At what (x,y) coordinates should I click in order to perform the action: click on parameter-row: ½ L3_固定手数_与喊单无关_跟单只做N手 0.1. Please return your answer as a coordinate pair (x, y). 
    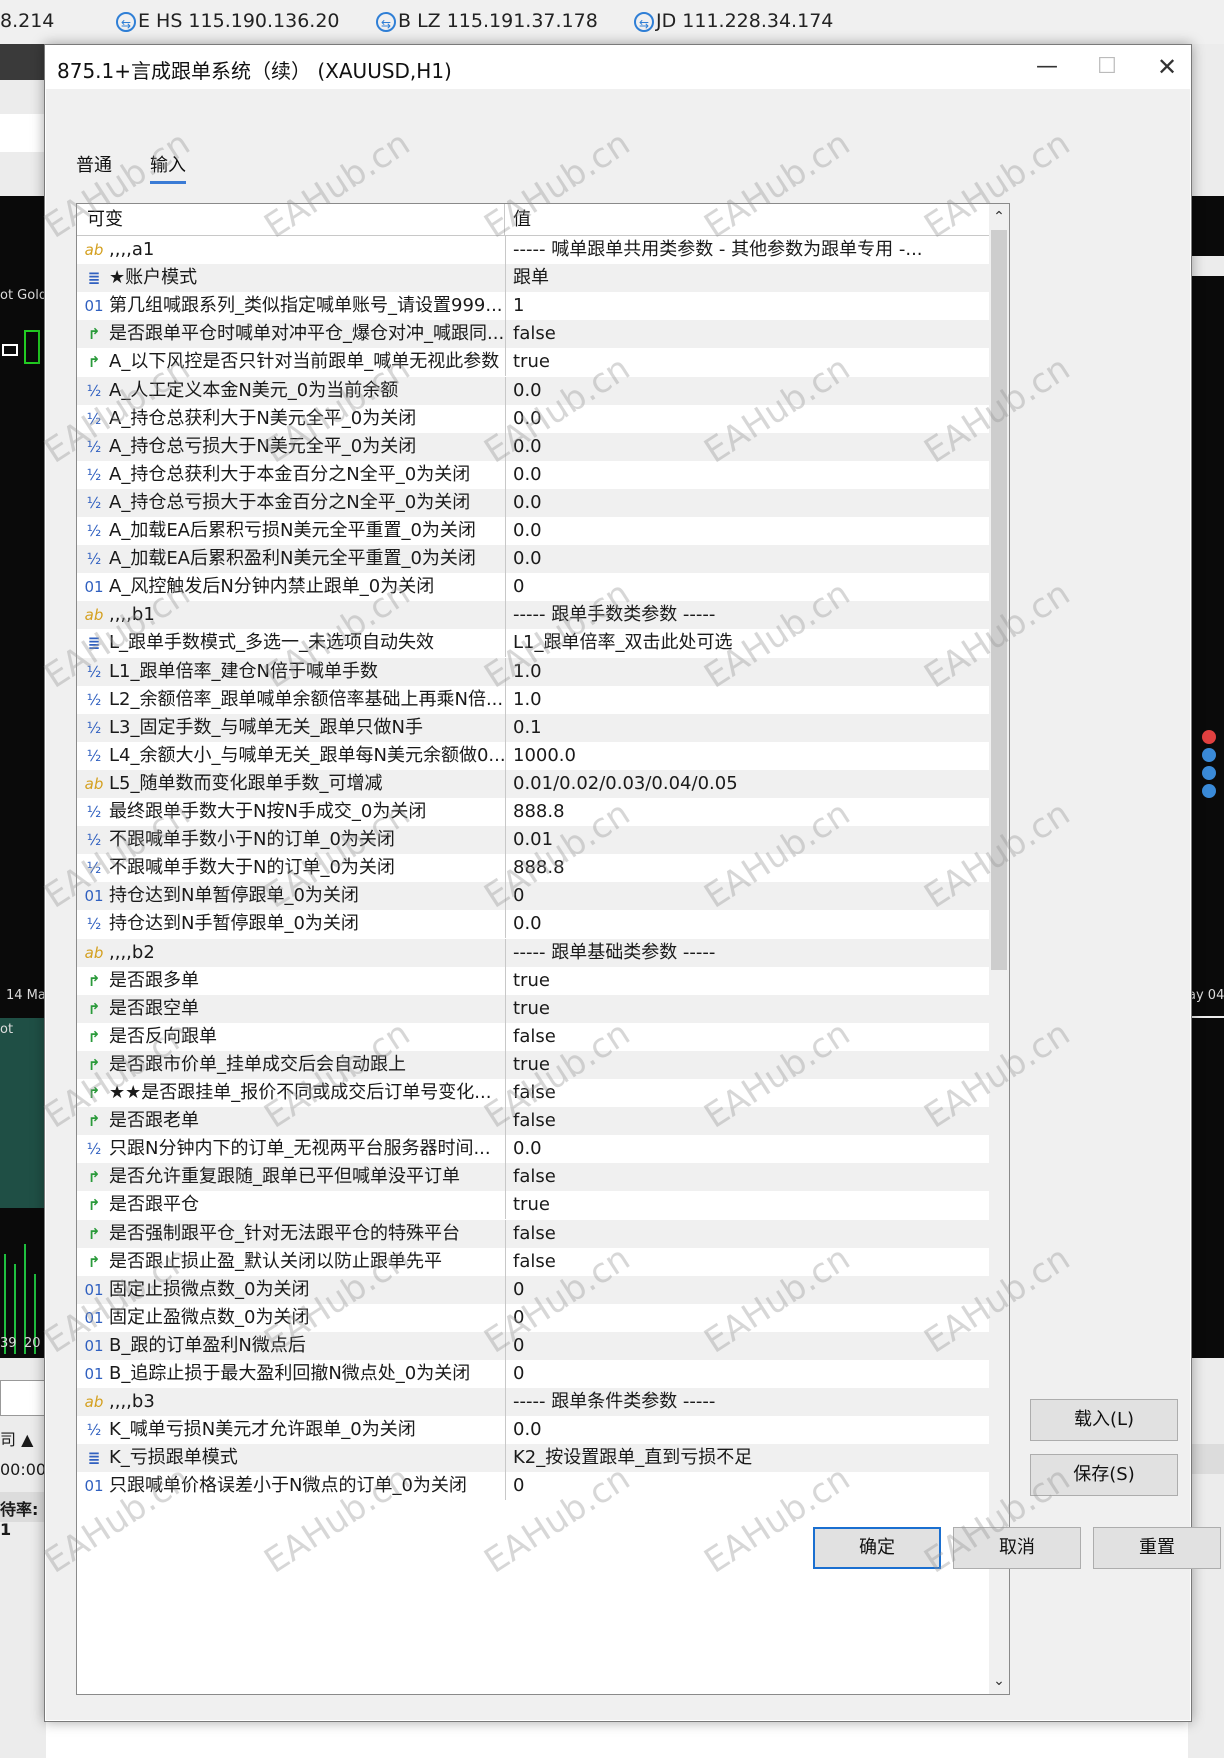
    Looking at the image, I should click on (533, 727).